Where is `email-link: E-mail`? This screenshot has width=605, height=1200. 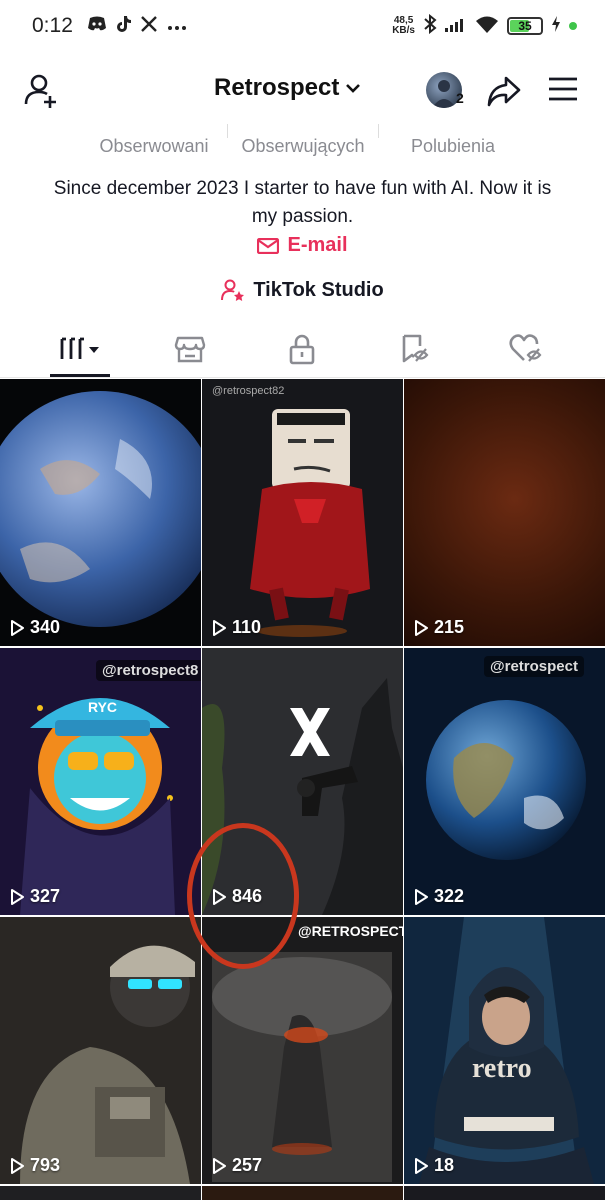 email-link: E-mail is located at coordinates (302, 245).